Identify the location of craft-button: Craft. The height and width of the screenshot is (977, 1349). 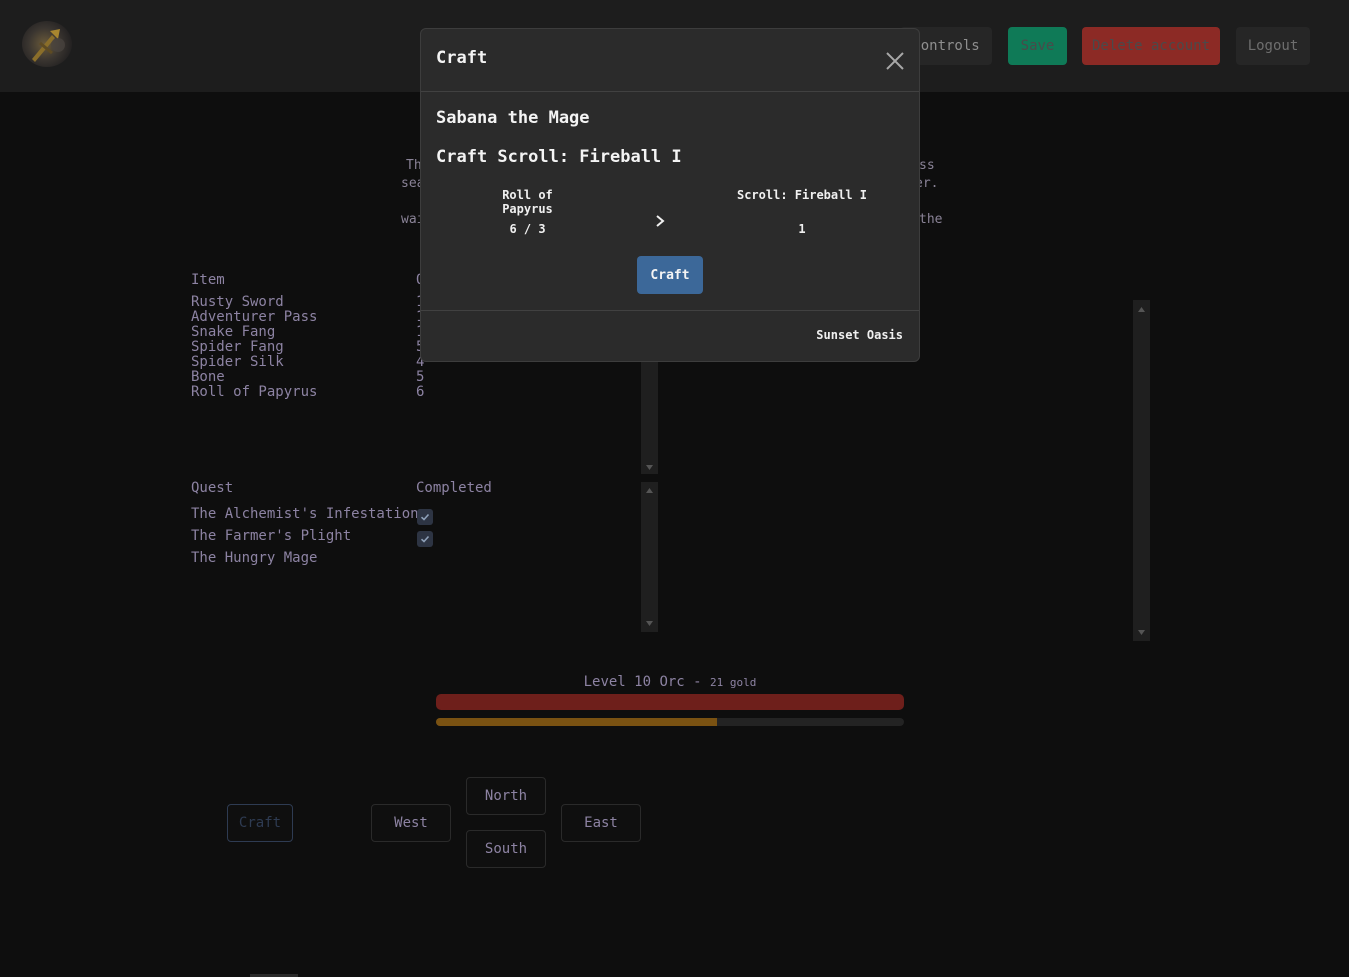
(670, 275).